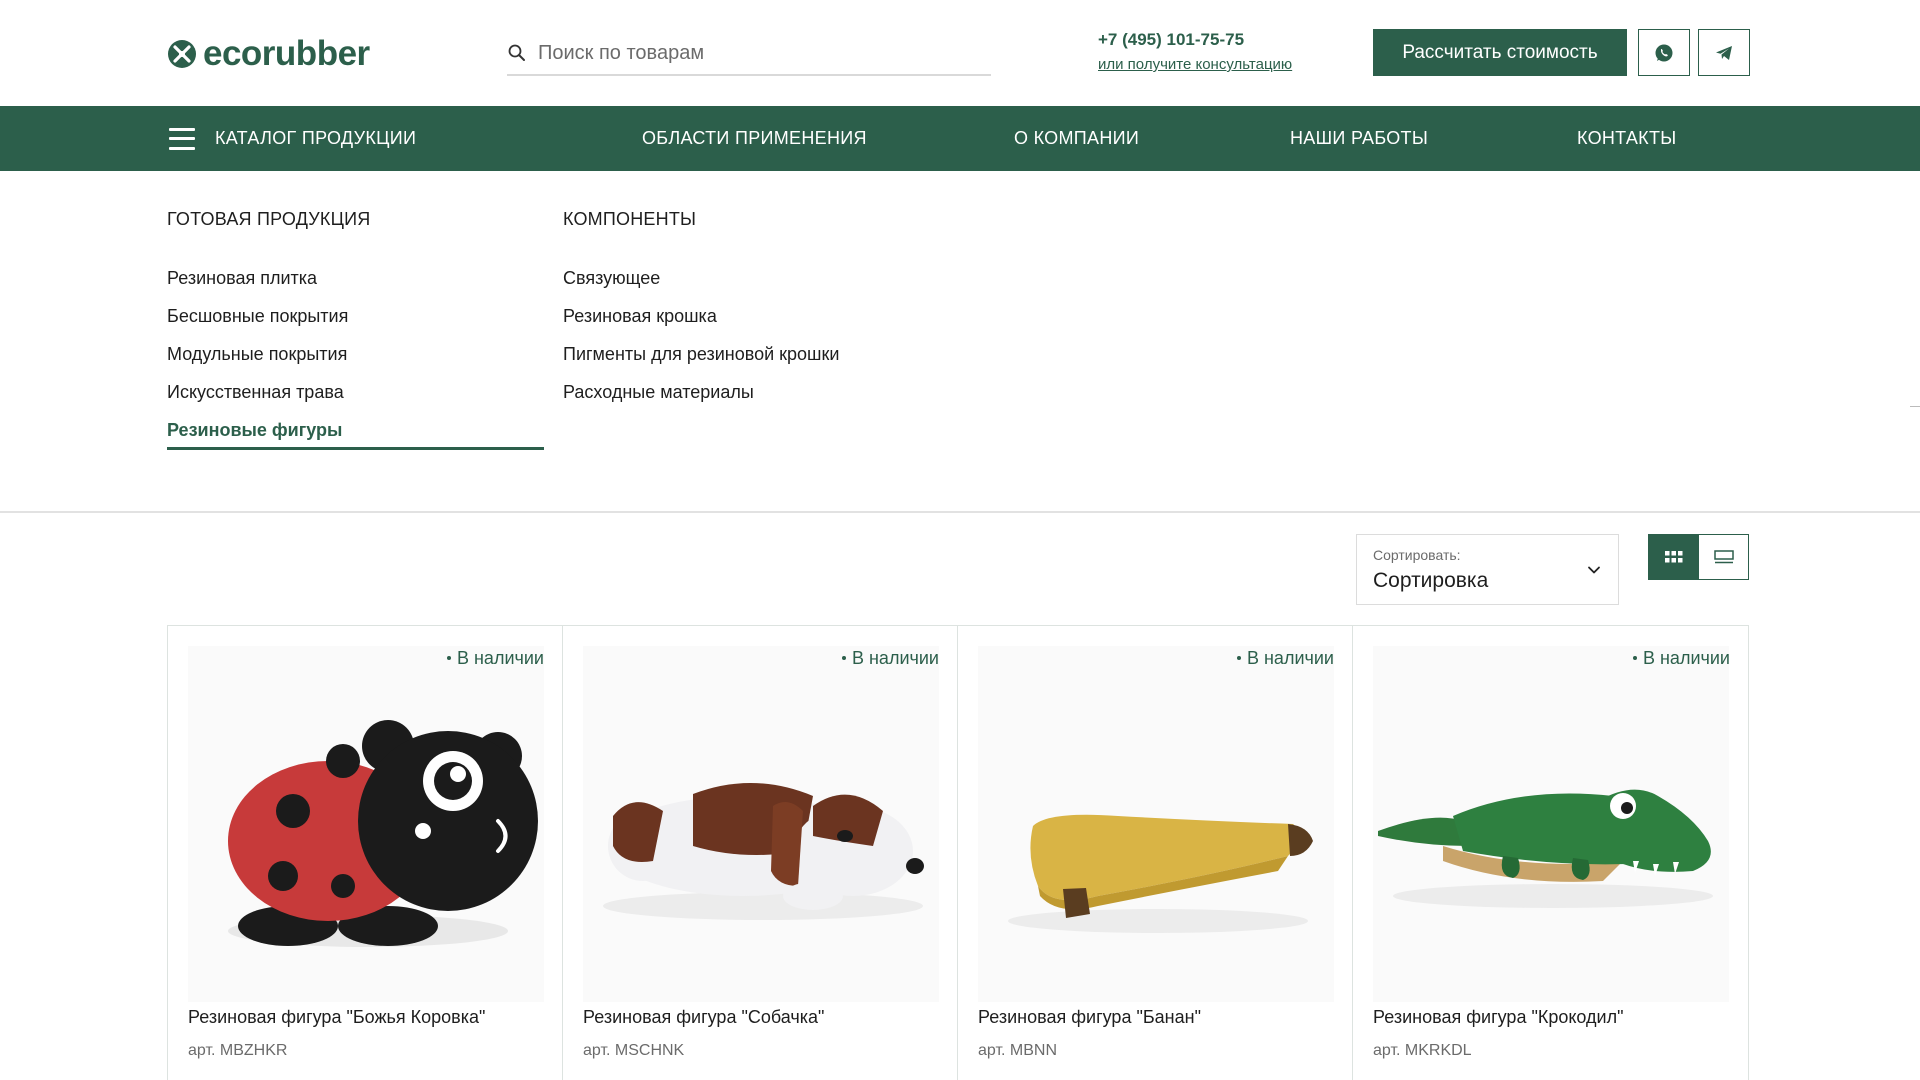 Image resolution: width=1920 pixels, height=1080 pixels. Describe the element at coordinates (754, 138) in the screenshot. I see `nav-applications: ОБЛАСТИ ПРИМЕНЕНИЯ` at that location.